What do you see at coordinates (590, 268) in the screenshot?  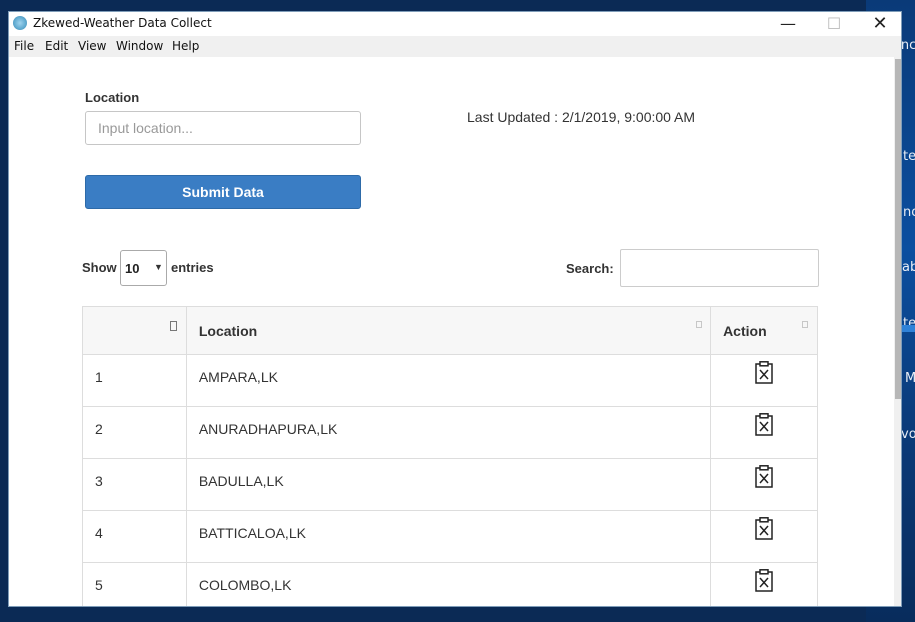 I see `search-label: Search:` at bounding box center [590, 268].